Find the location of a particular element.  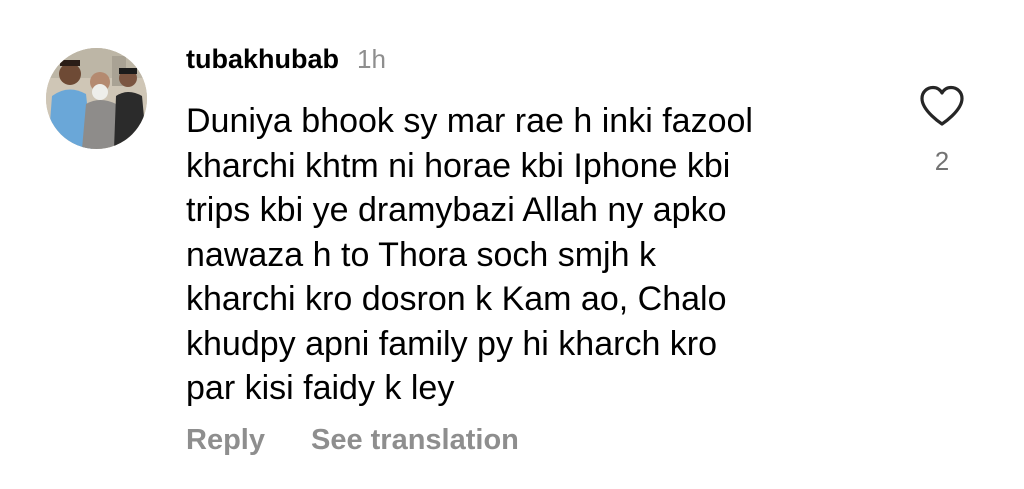

timestamp: 1h is located at coordinates (371, 59).